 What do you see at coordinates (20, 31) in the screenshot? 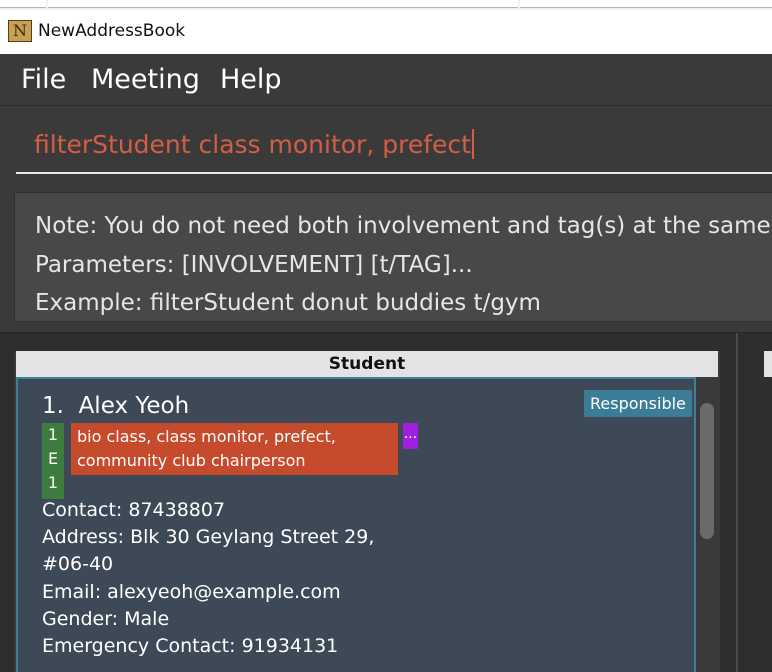
I see `app-logo-icon: N` at bounding box center [20, 31].